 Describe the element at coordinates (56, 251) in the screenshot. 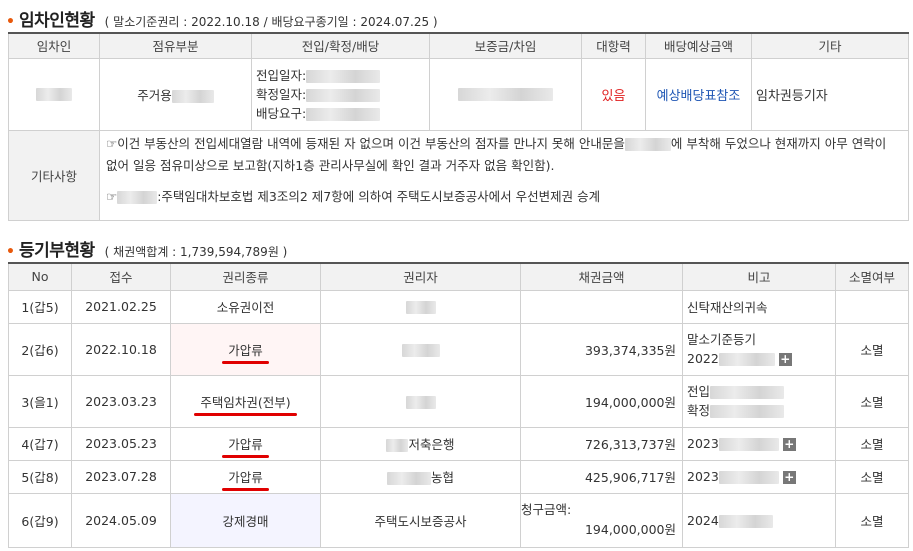

I see `registry-section-title: 등기부현황` at that location.